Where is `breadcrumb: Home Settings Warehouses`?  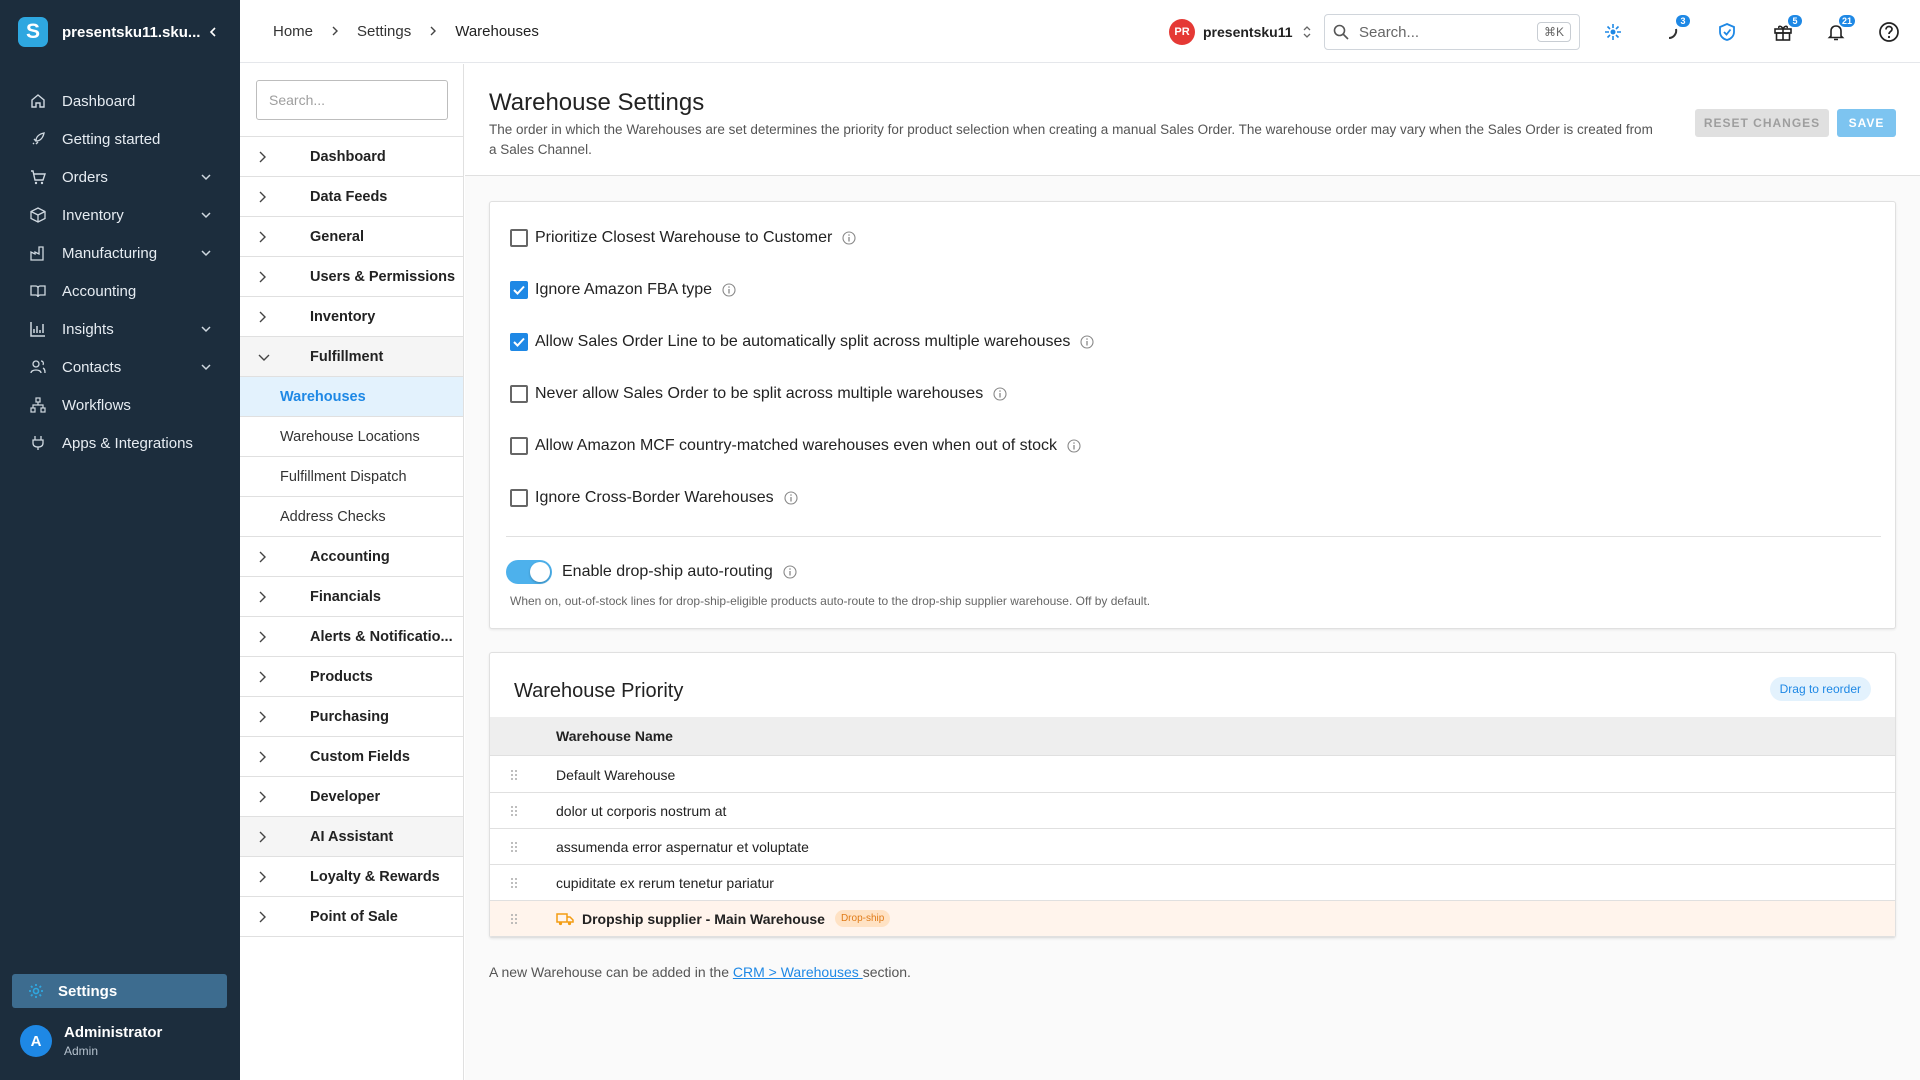 breadcrumb: Home Settings Warehouses is located at coordinates (406, 31).